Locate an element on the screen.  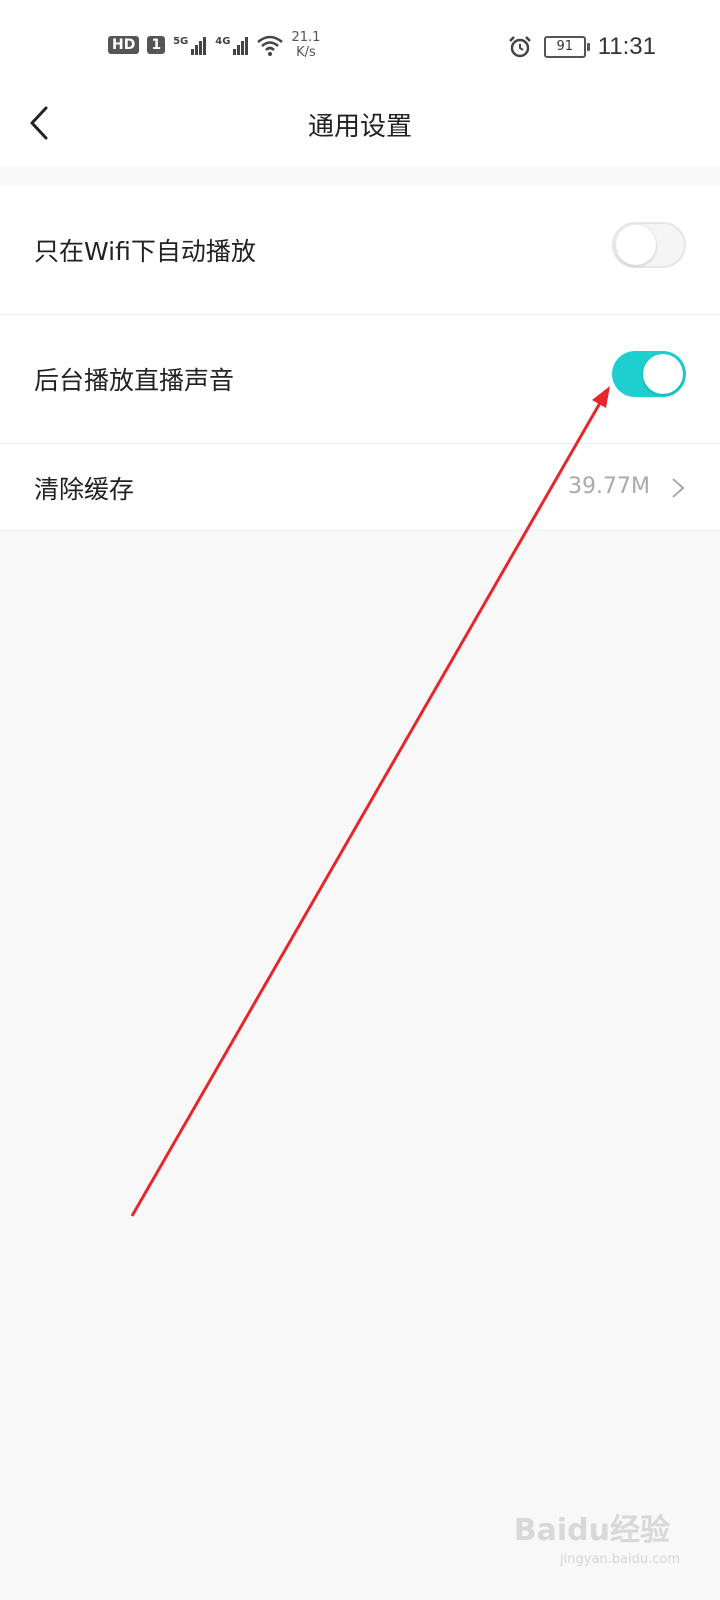
hd-badge: HD is located at coordinates (124, 45).